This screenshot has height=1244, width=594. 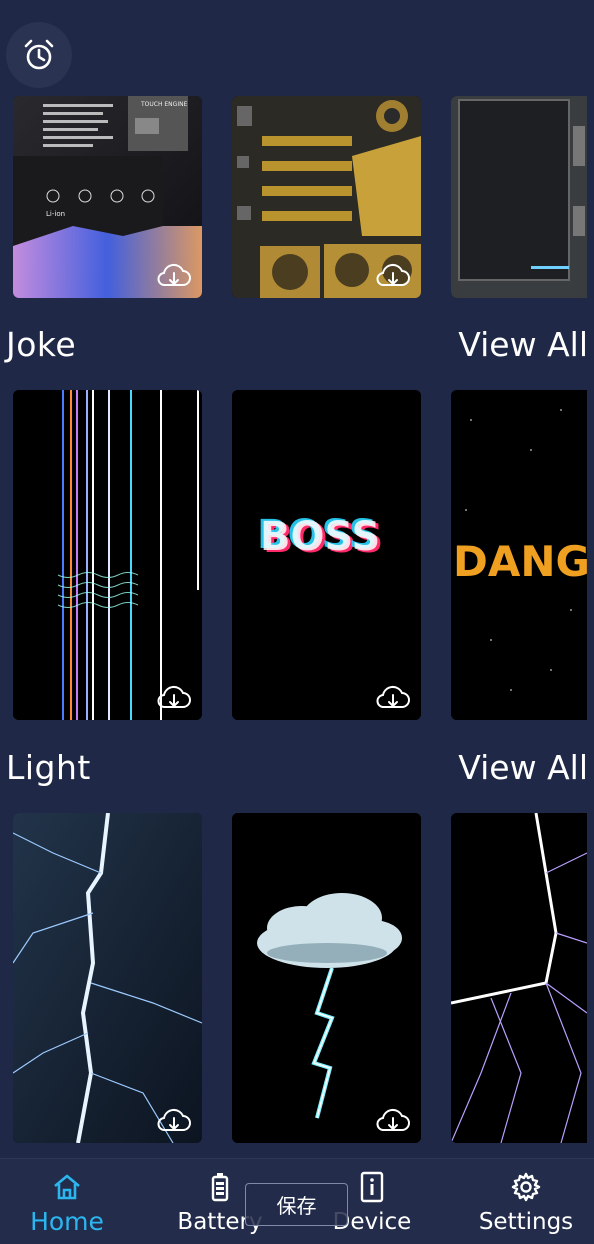 I want to click on alarm-clock-icon, so click(x=39, y=54).